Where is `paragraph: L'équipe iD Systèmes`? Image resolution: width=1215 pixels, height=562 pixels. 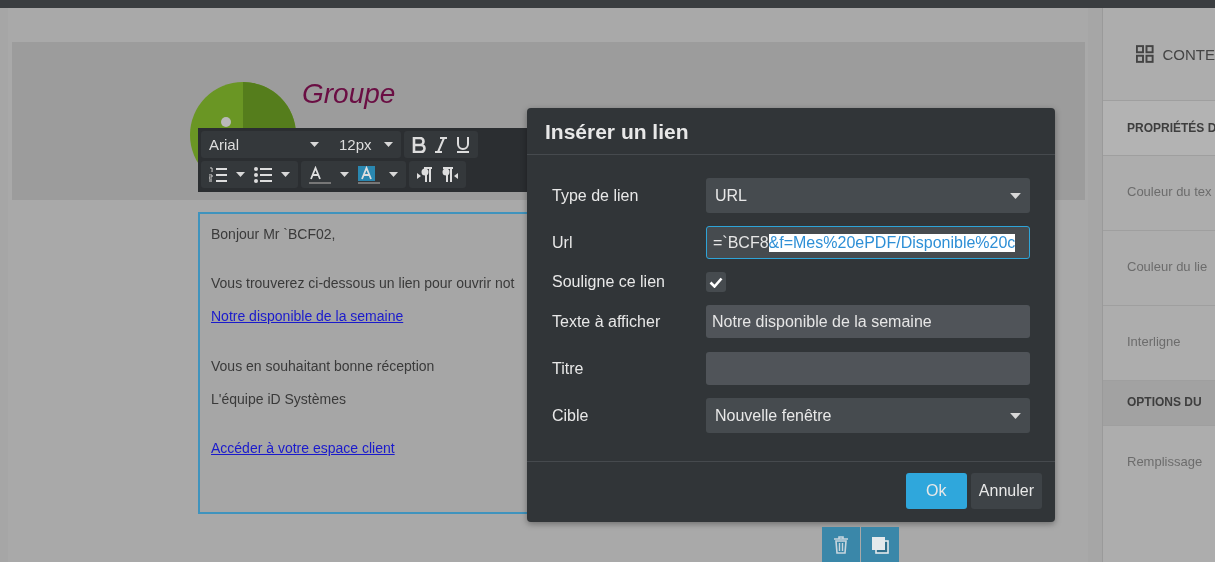 paragraph: L'équipe iD Systèmes is located at coordinates (279, 399).